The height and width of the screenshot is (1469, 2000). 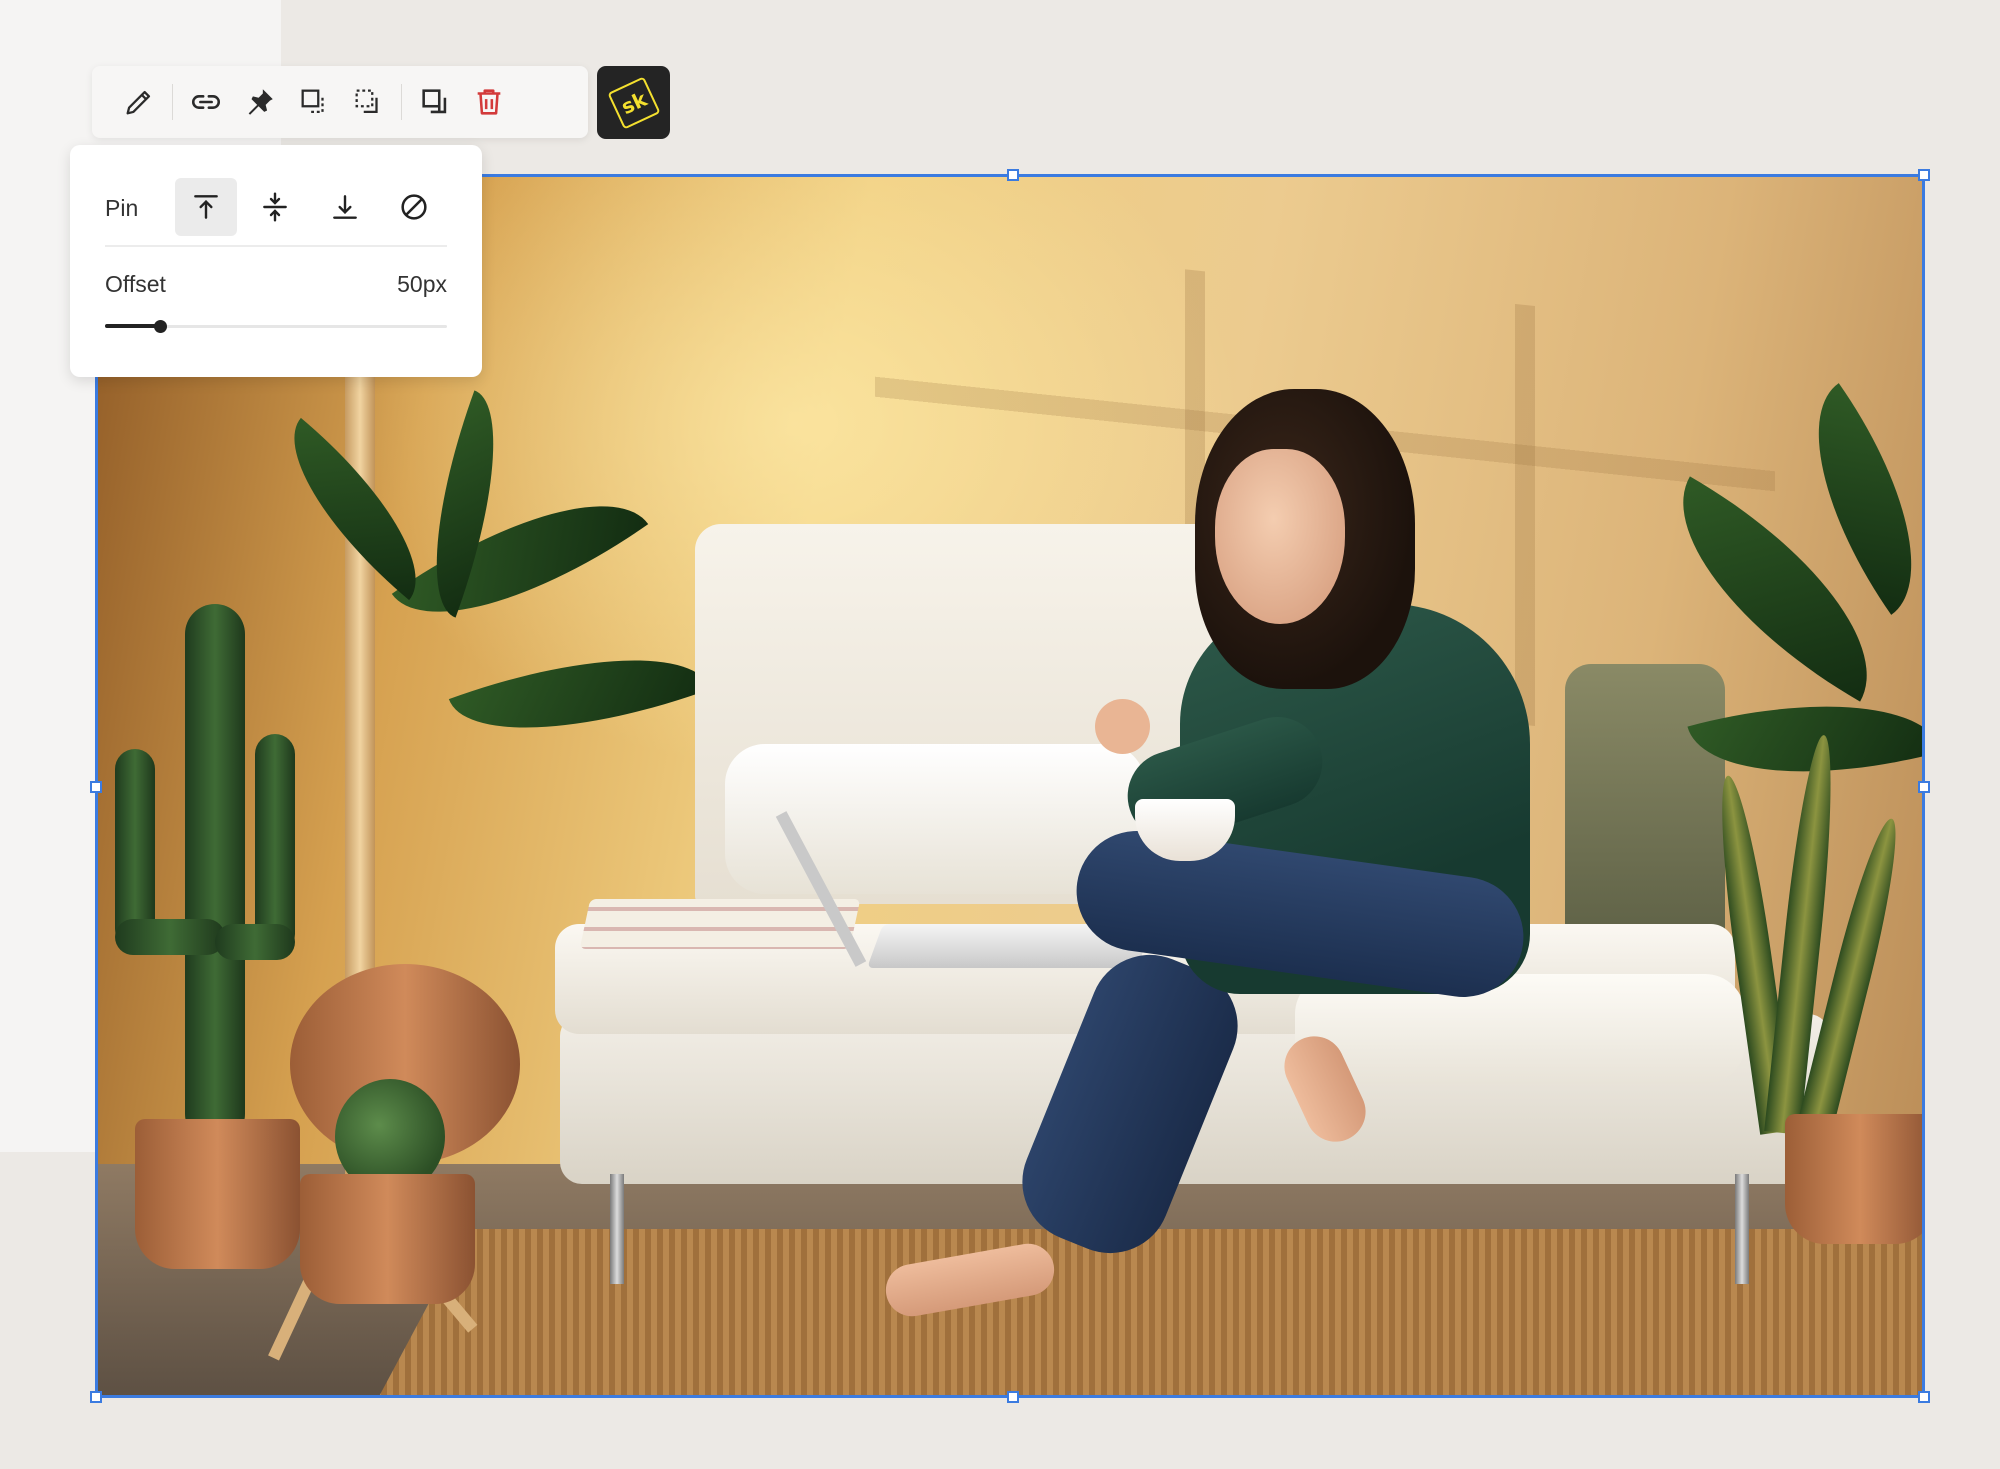 I want to click on offset-value: 50px, so click(x=422, y=284).